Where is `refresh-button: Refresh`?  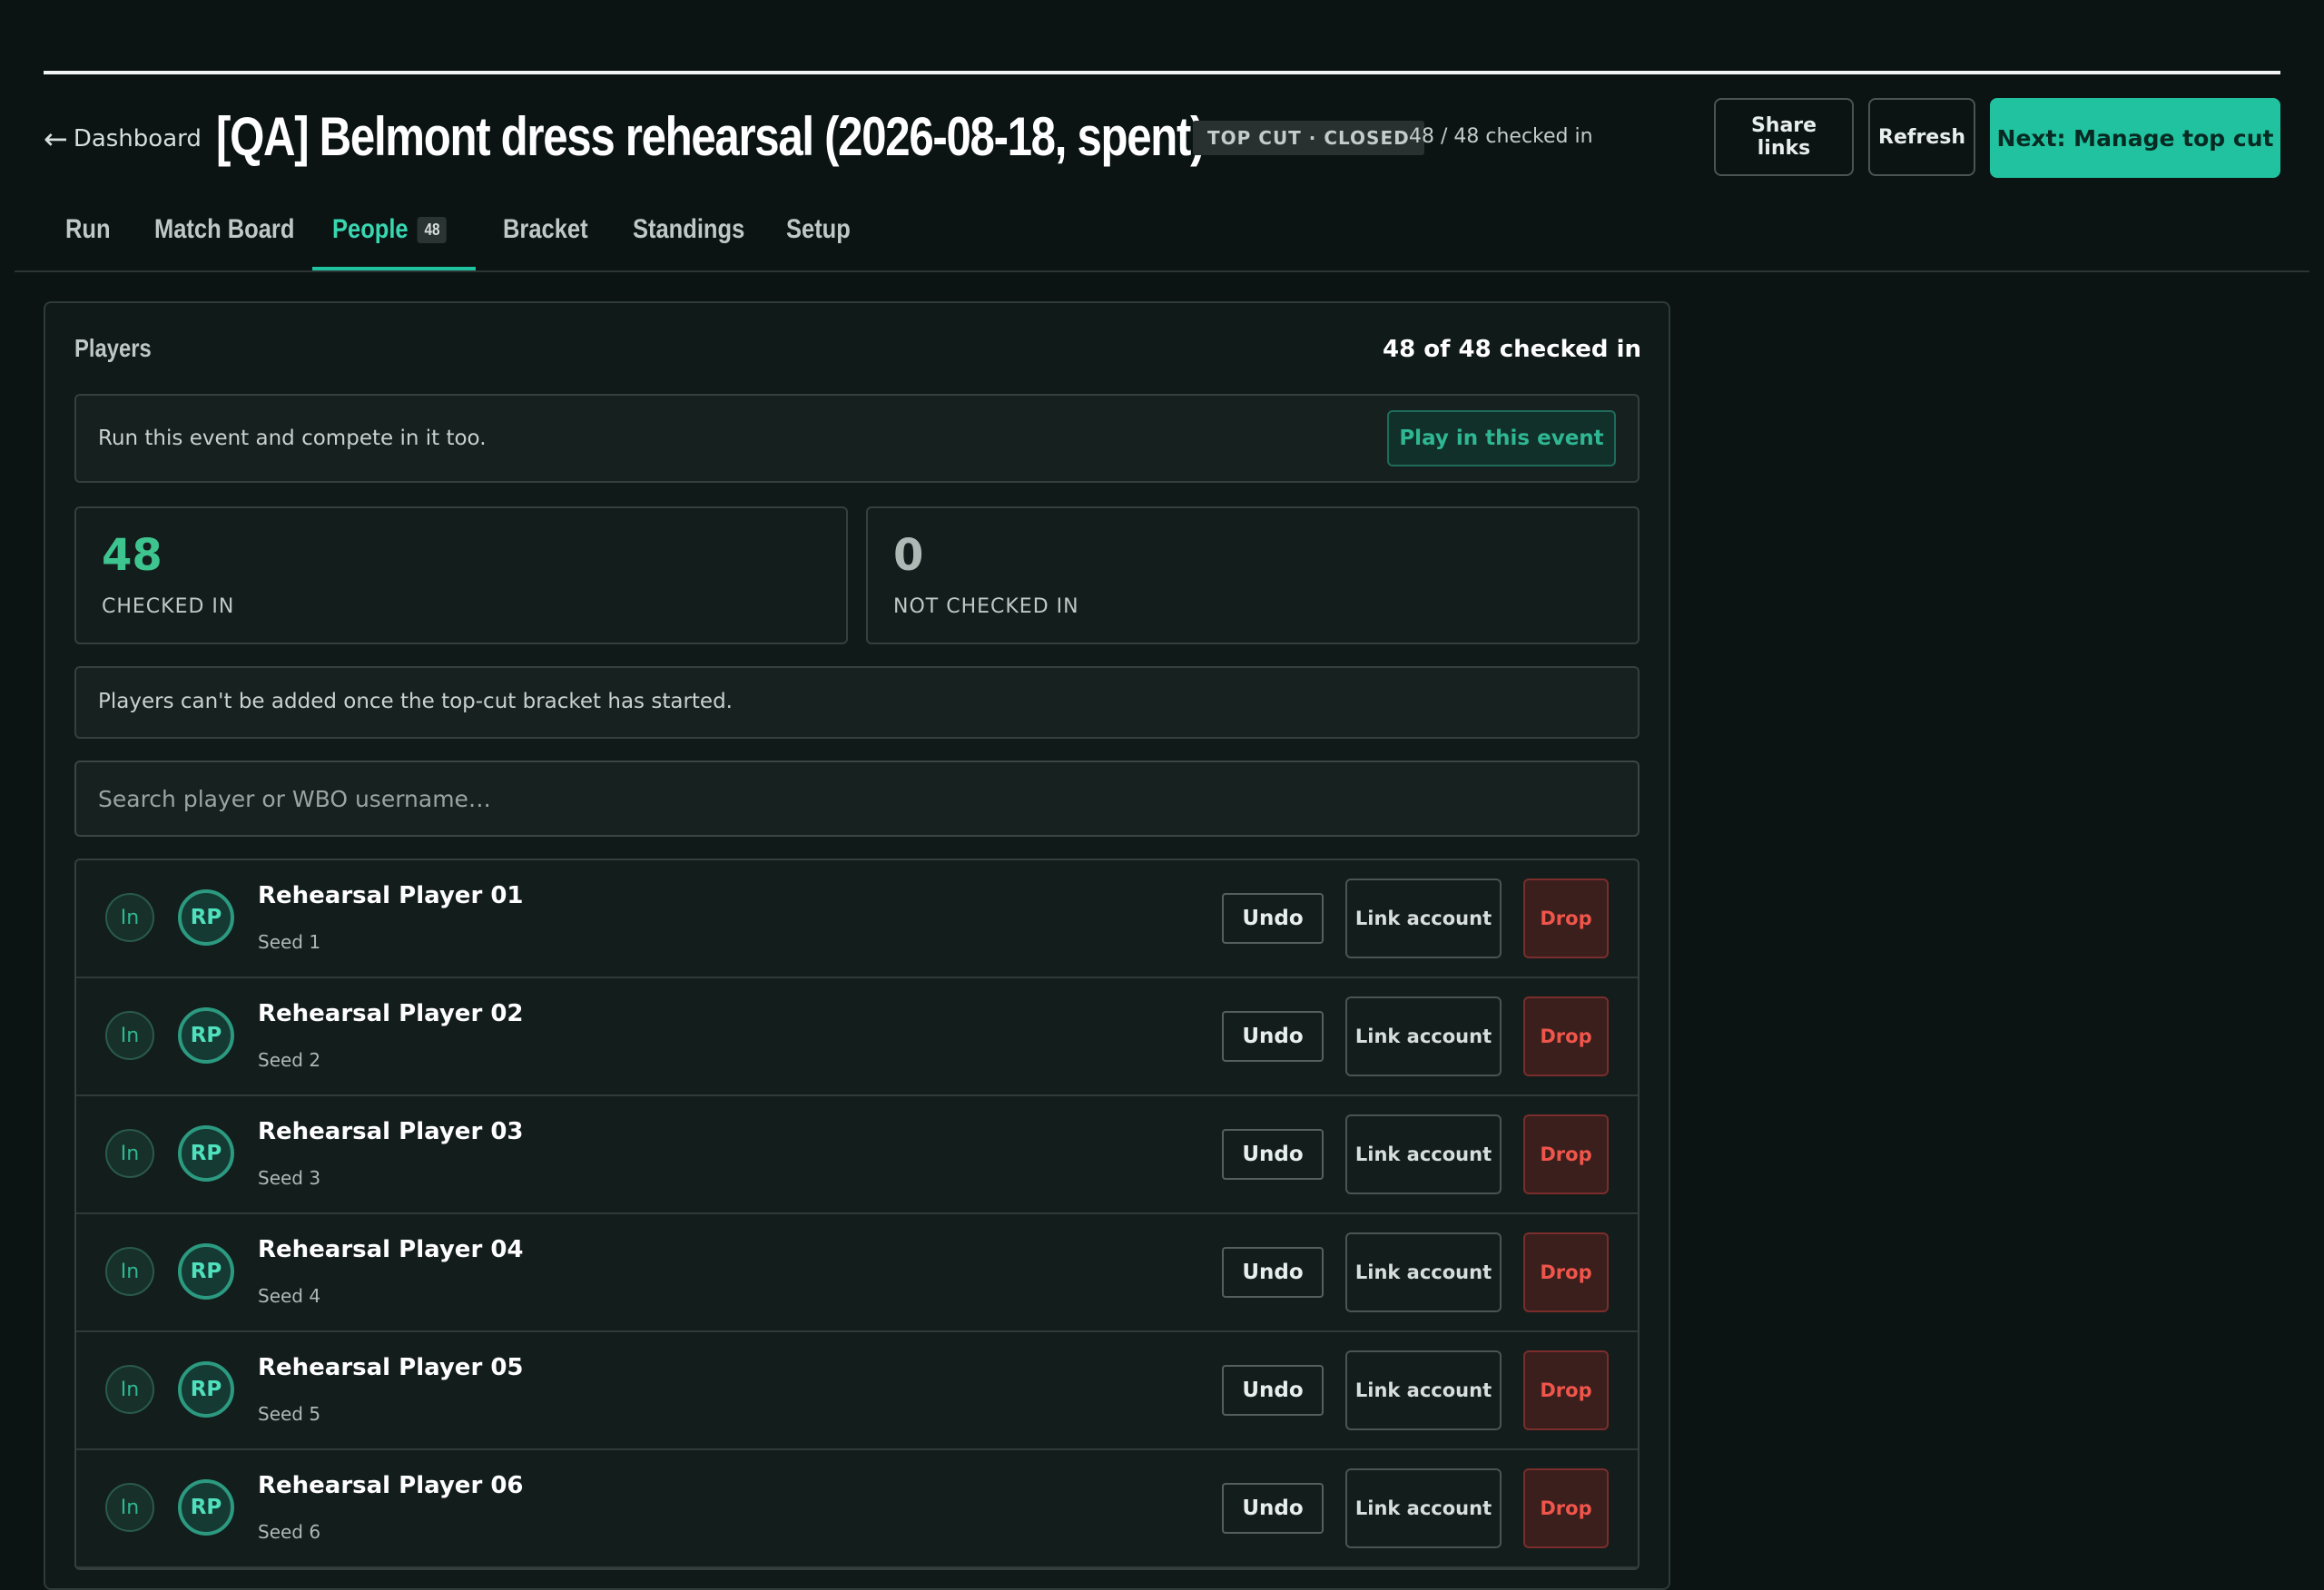
refresh-button: Refresh is located at coordinates (1921, 137).